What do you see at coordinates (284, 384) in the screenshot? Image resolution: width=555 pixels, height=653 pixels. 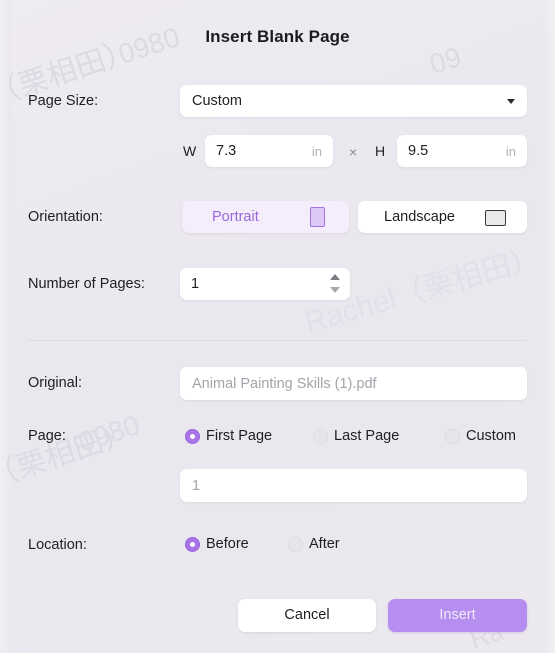 I see `original-file-value: Animal Painting Skills (1).pdf` at bounding box center [284, 384].